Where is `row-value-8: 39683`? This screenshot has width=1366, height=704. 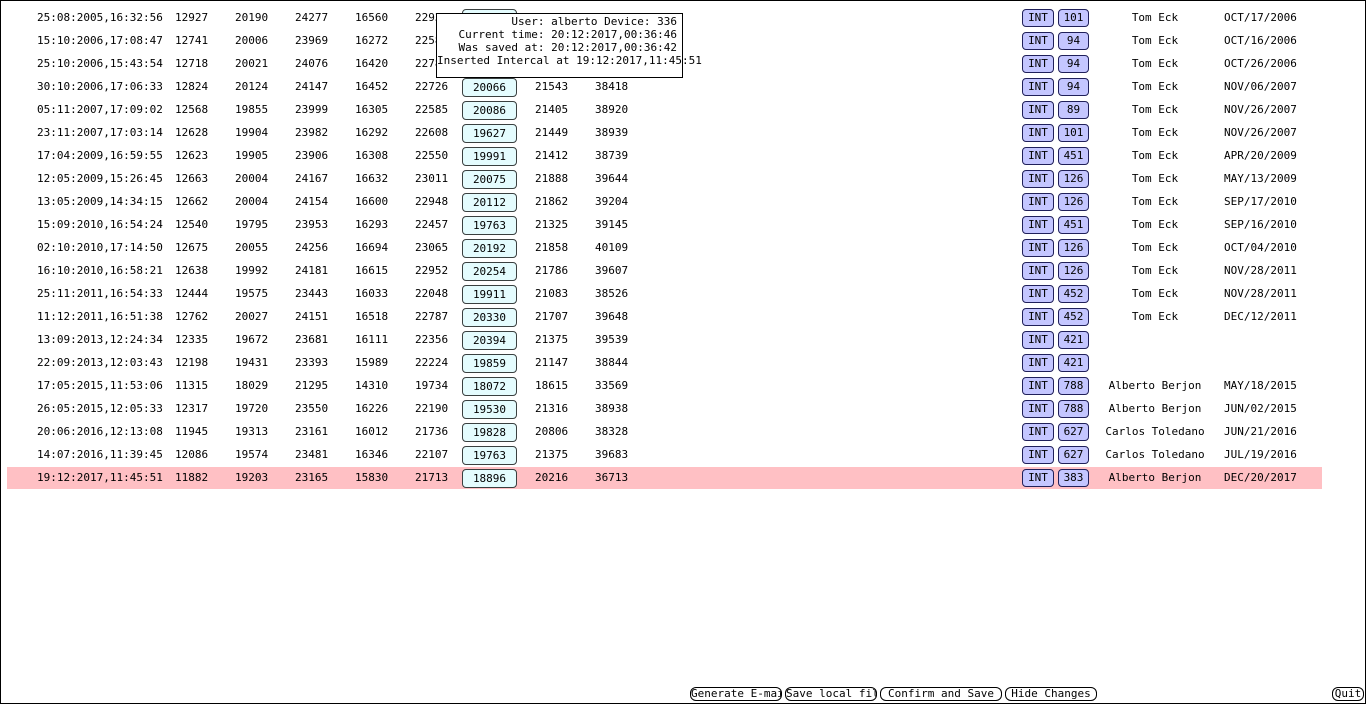
row-value-8: 39683 is located at coordinates (612, 454).